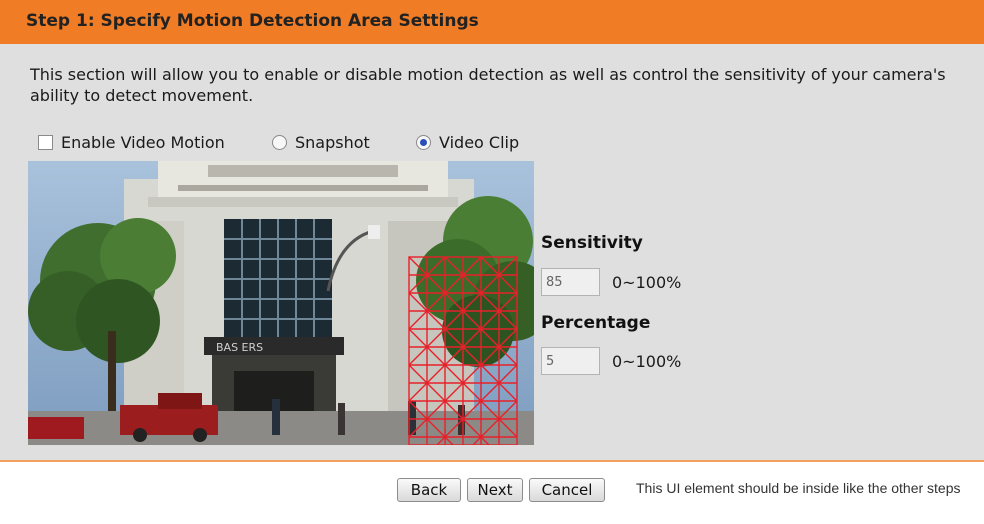 The image size is (984, 524). Describe the element at coordinates (596, 323) in the screenshot. I see `percentage-label: Percentage` at that location.